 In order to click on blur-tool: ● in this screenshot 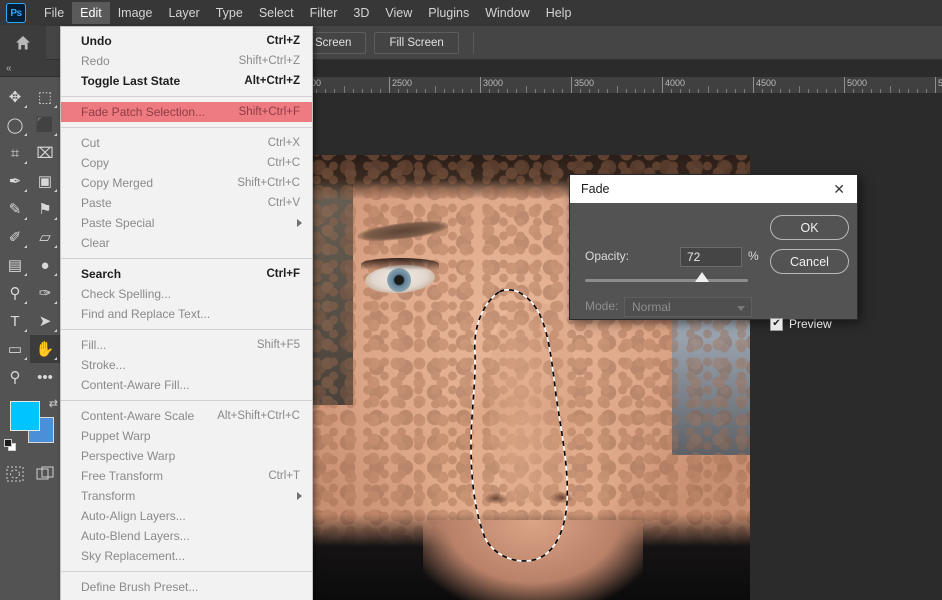, I will do `click(45, 265)`.